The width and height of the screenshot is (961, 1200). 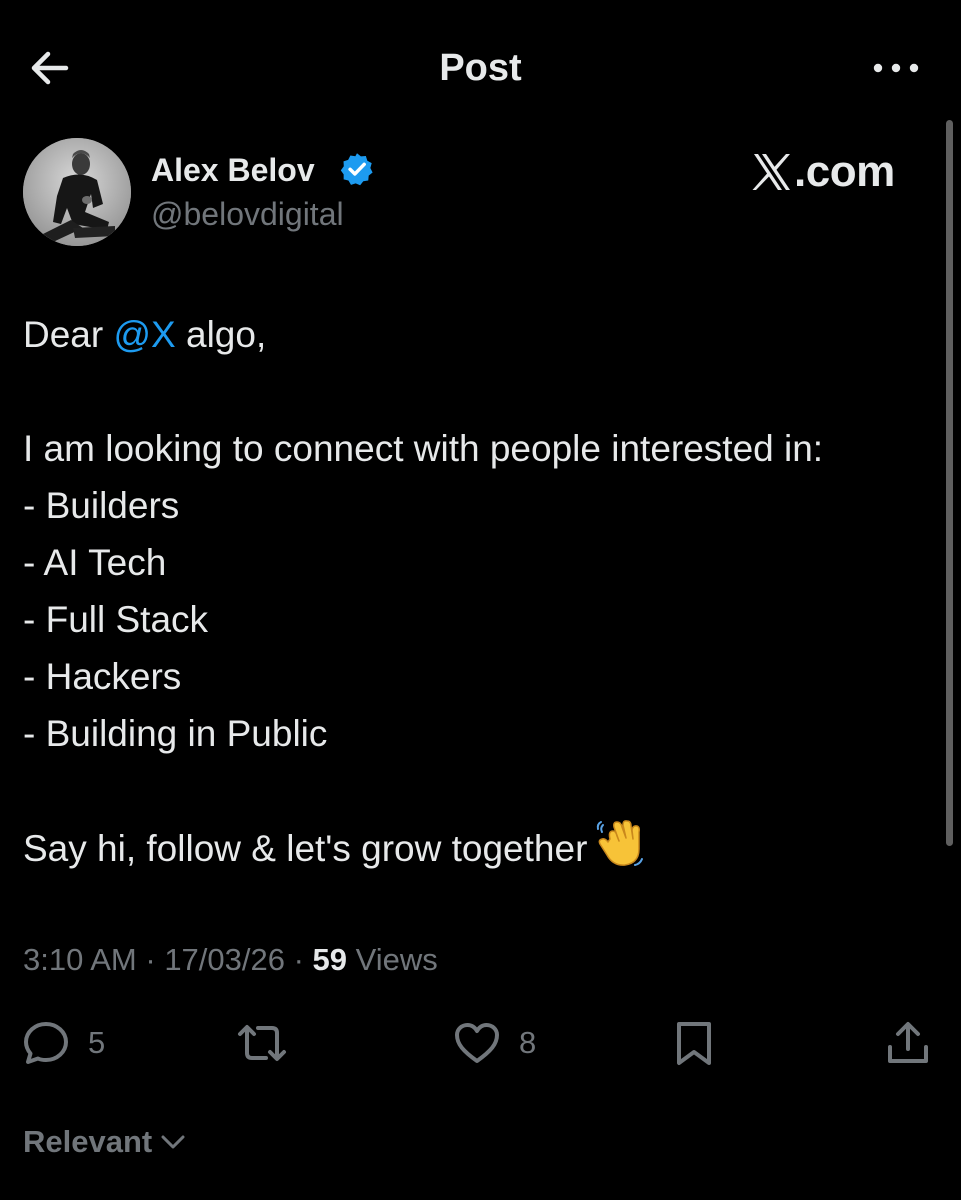 I want to click on heart-icon, so click(x=477, y=1043).